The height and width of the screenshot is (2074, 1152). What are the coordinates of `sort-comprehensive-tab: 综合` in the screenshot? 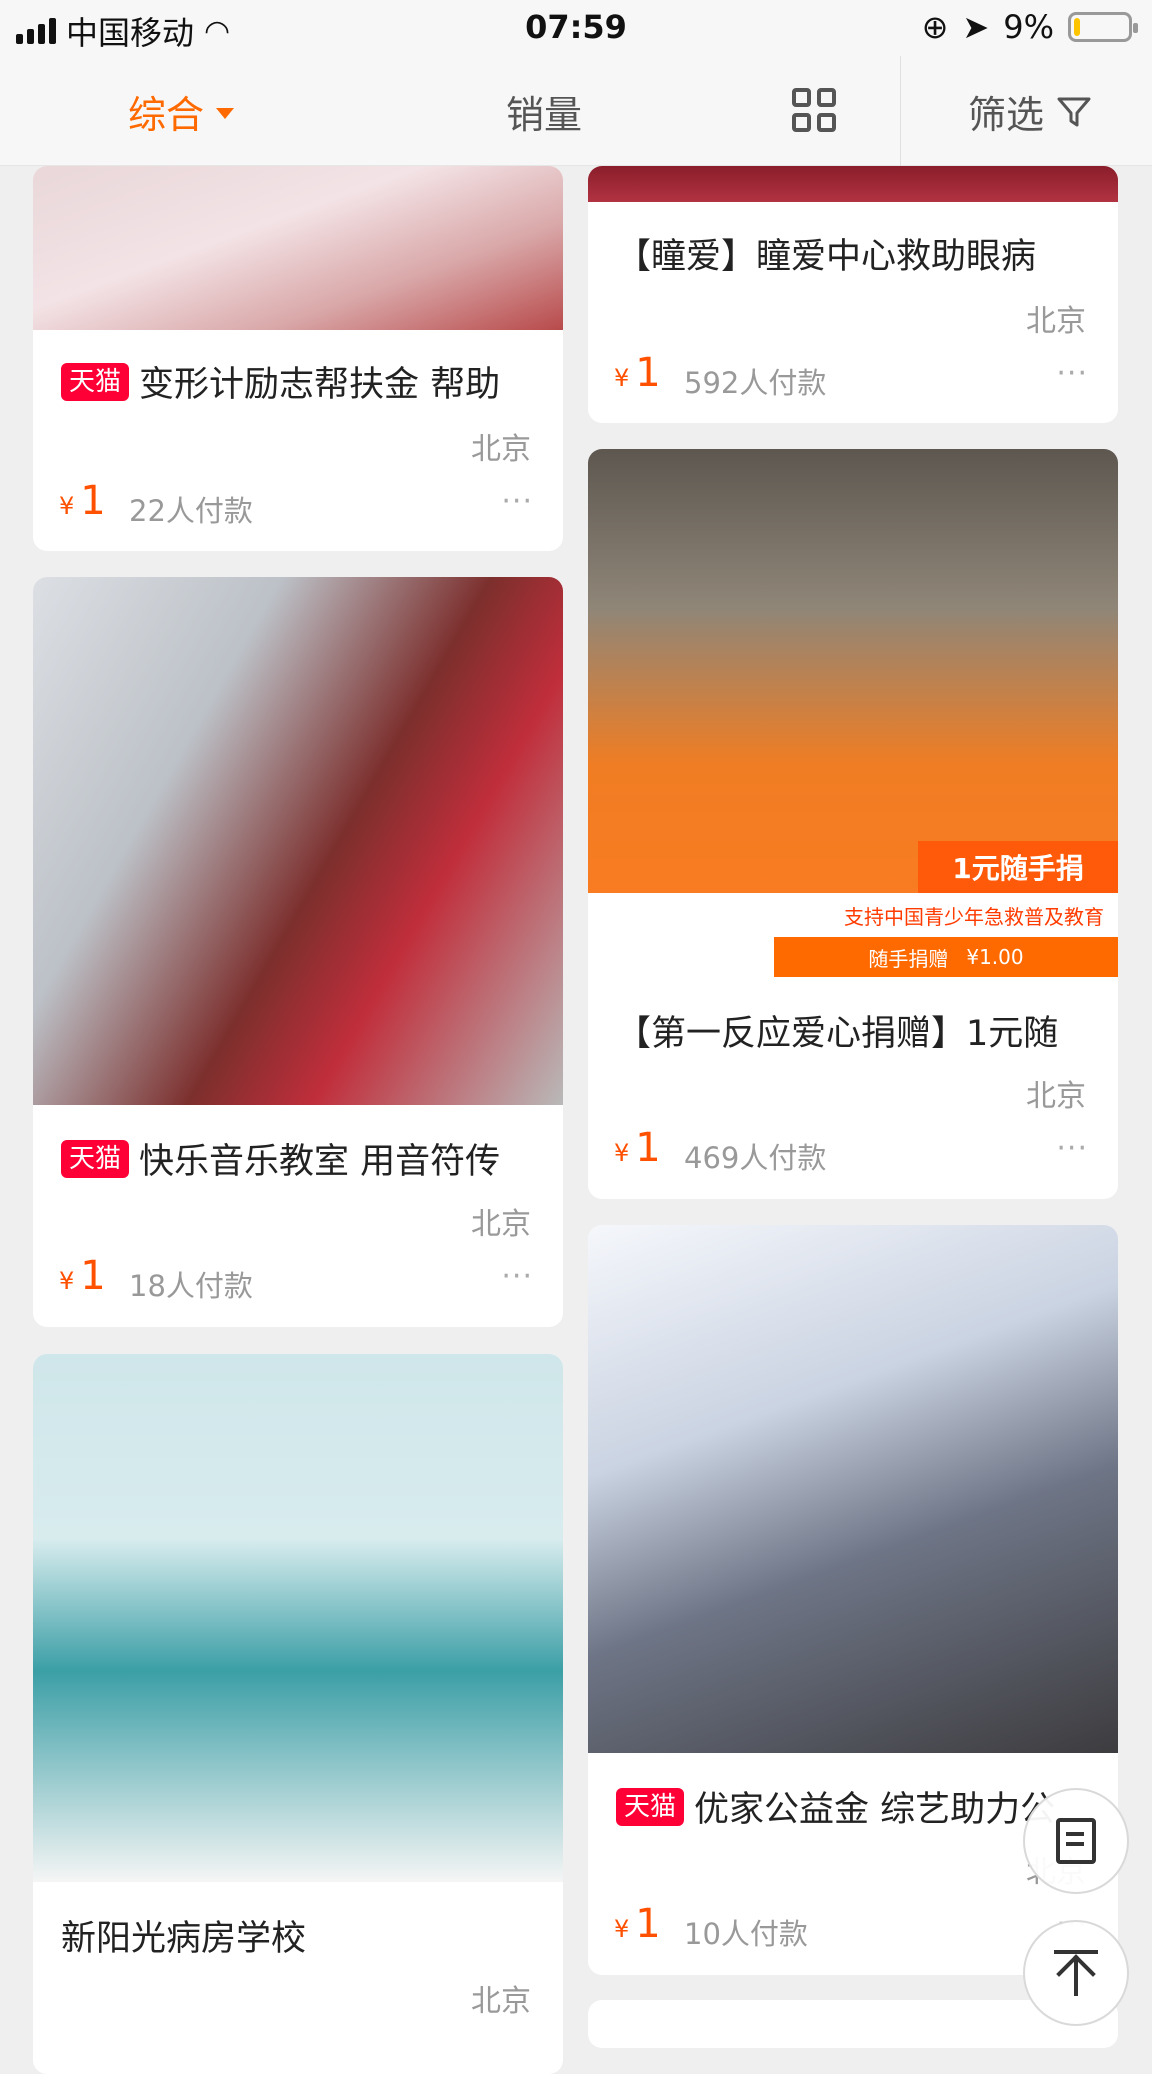 It's located at (181, 111).